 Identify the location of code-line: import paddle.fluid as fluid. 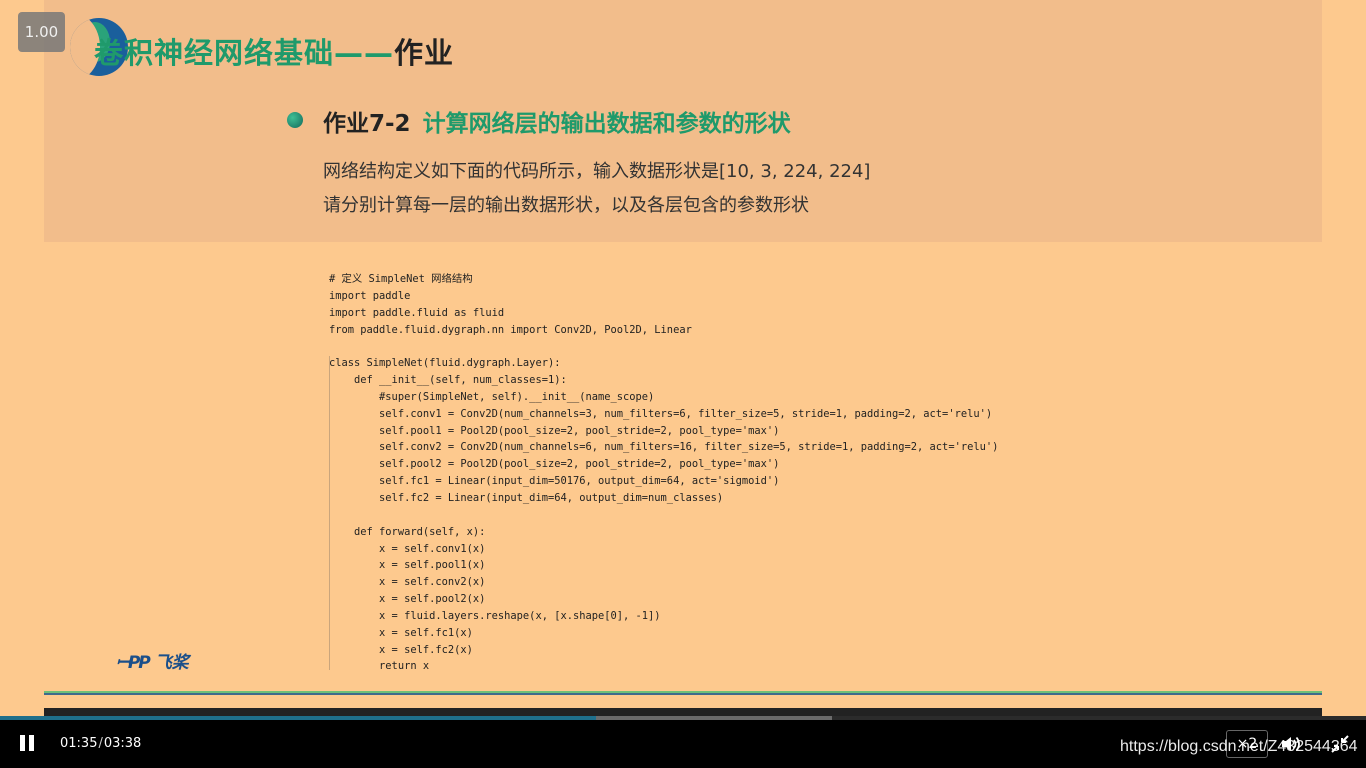
(417, 312).